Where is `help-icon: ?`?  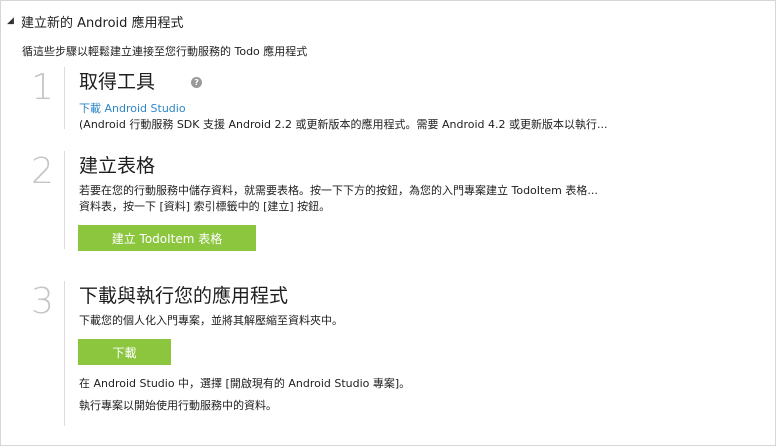
help-icon: ? is located at coordinates (197, 82).